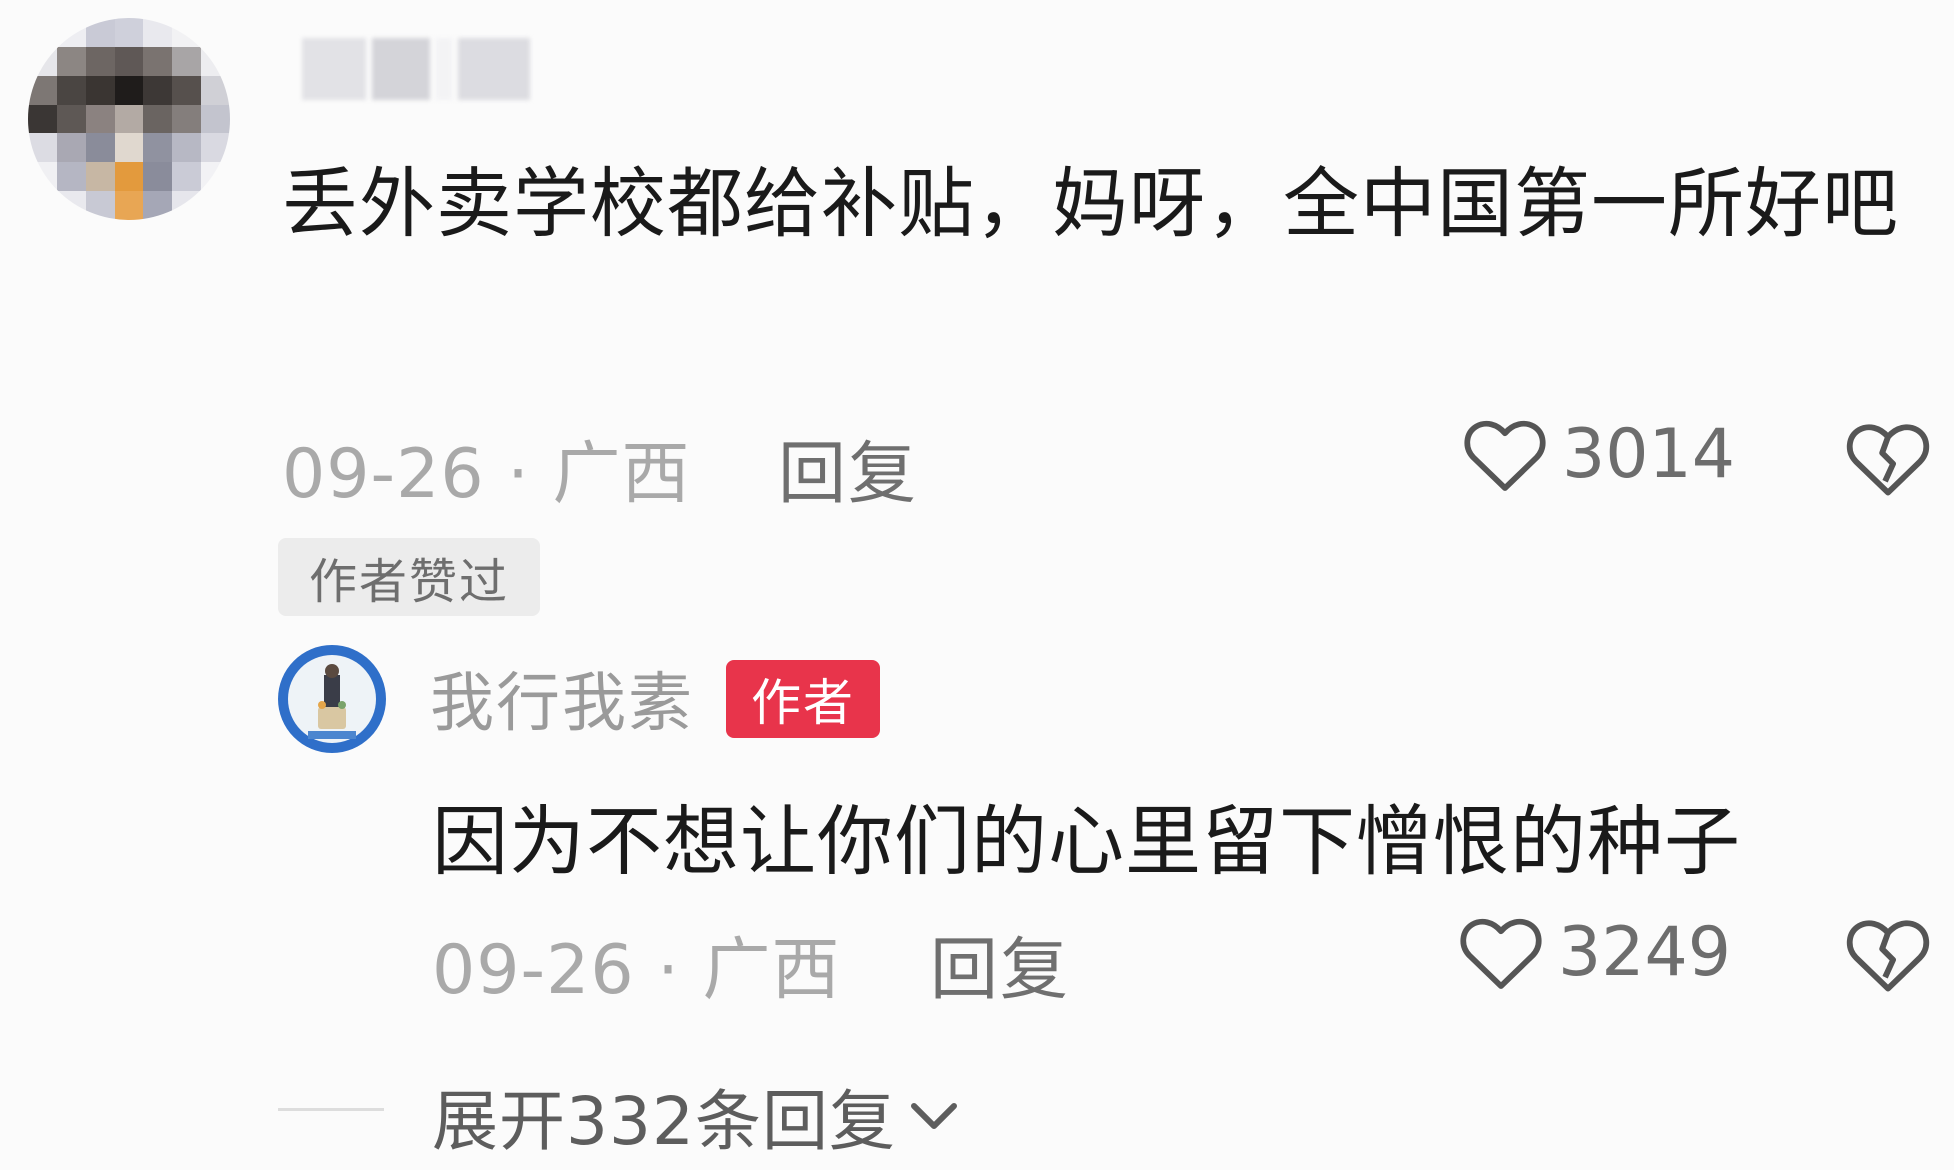 The image size is (1954, 1170). Describe the element at coordinates (562, 698) in the screenshot. I see `author-username: 我行我素` at that location.